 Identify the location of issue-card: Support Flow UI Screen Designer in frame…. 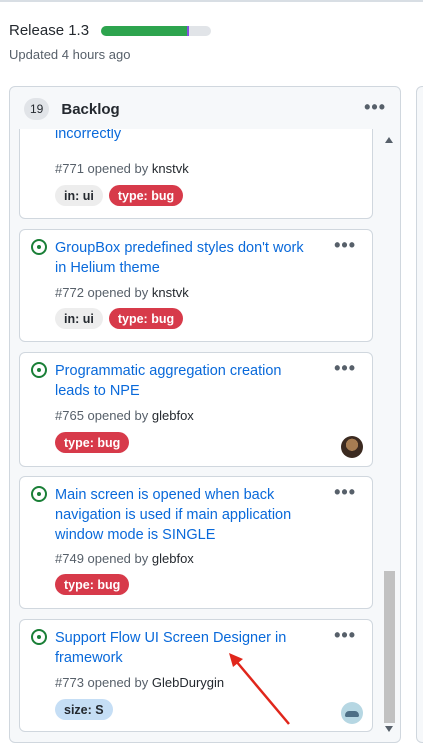
(196, 675).